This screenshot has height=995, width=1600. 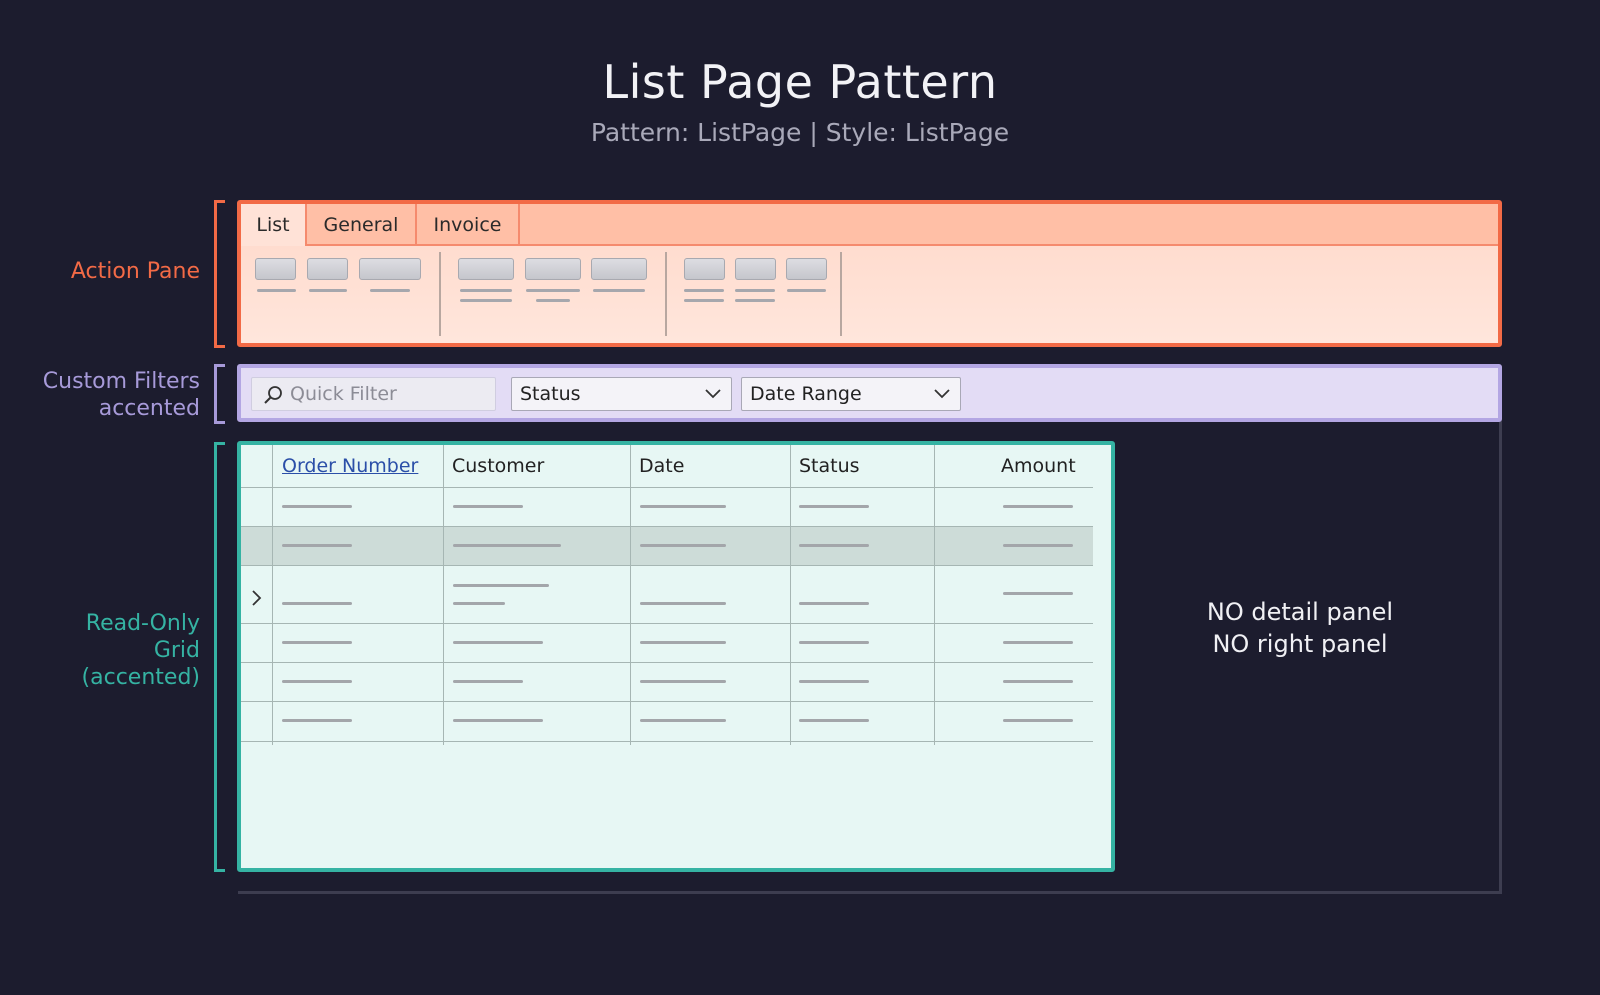 I want to click on grid-bracket, so click(x=219, y=657).